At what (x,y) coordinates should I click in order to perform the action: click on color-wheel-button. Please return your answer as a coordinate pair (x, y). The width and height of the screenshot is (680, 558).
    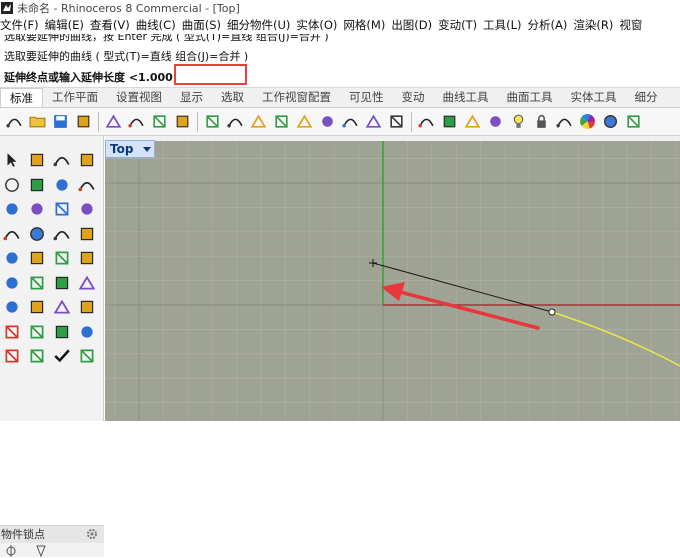
    Looking at the image, I should click on (587, 122).